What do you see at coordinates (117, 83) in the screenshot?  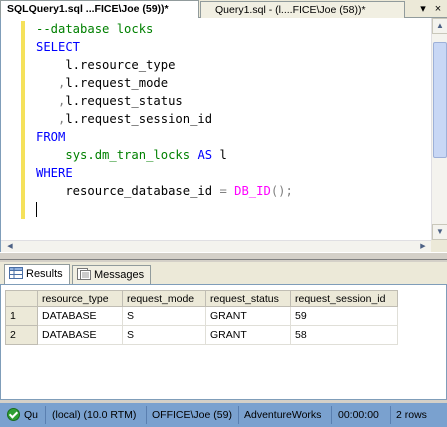 I see `code-token: l.request_mode` at bounding box center [117, 83].